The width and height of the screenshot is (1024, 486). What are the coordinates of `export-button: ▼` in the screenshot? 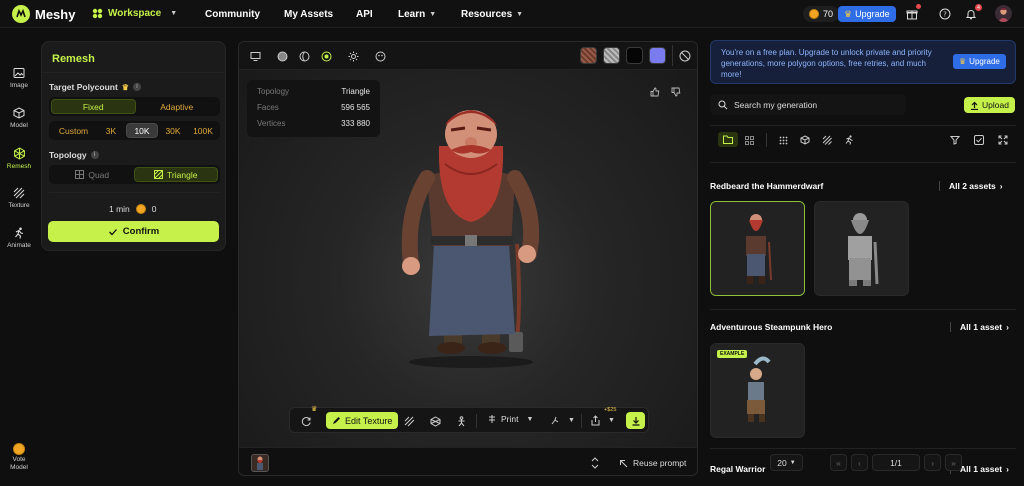 It's located at (602, 420).